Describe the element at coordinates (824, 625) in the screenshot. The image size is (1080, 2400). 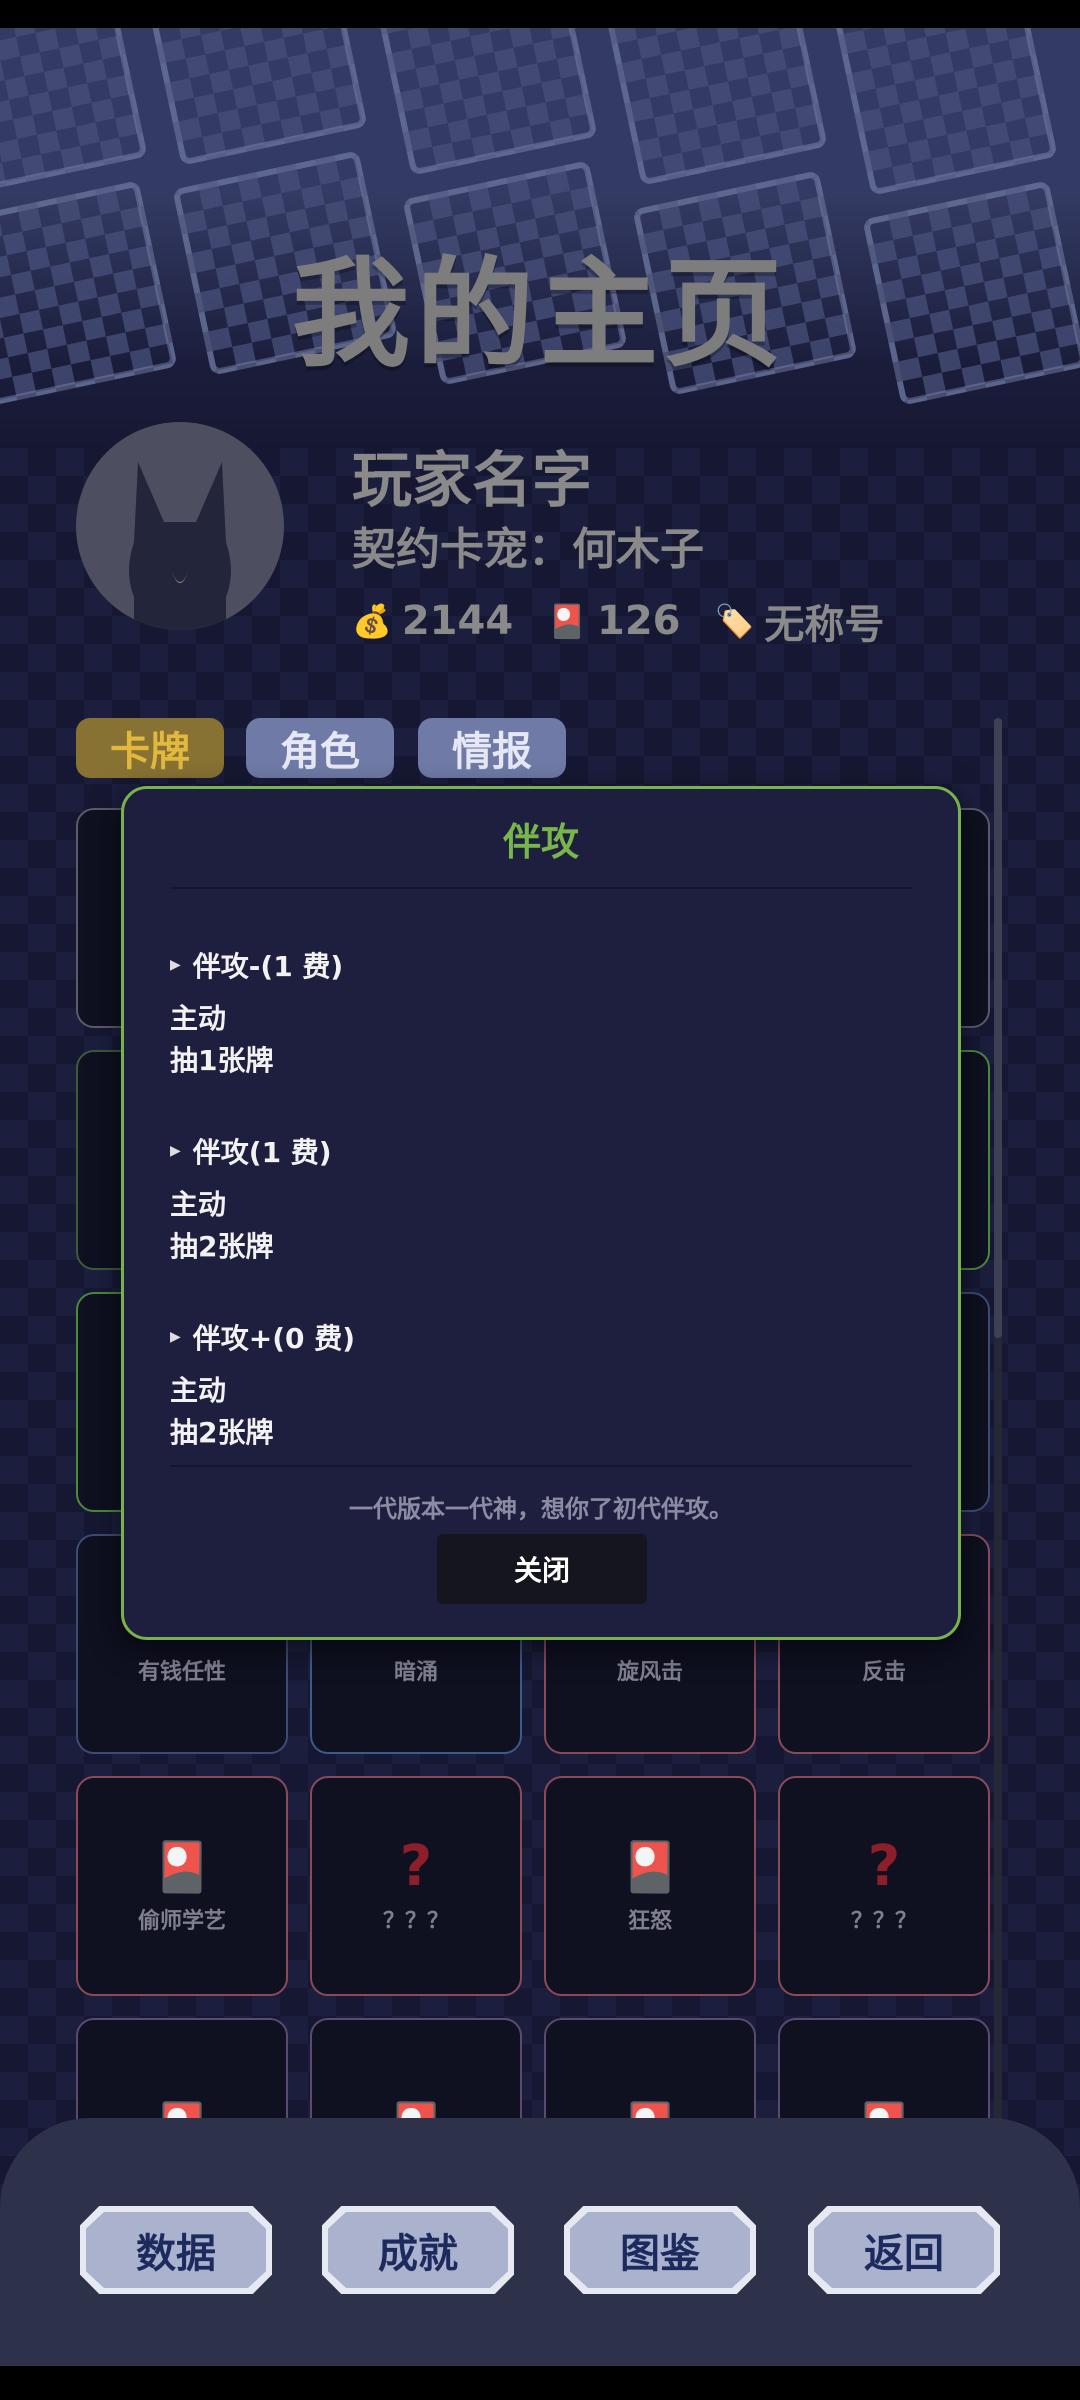
I see `title-value: 无称号` at that location.